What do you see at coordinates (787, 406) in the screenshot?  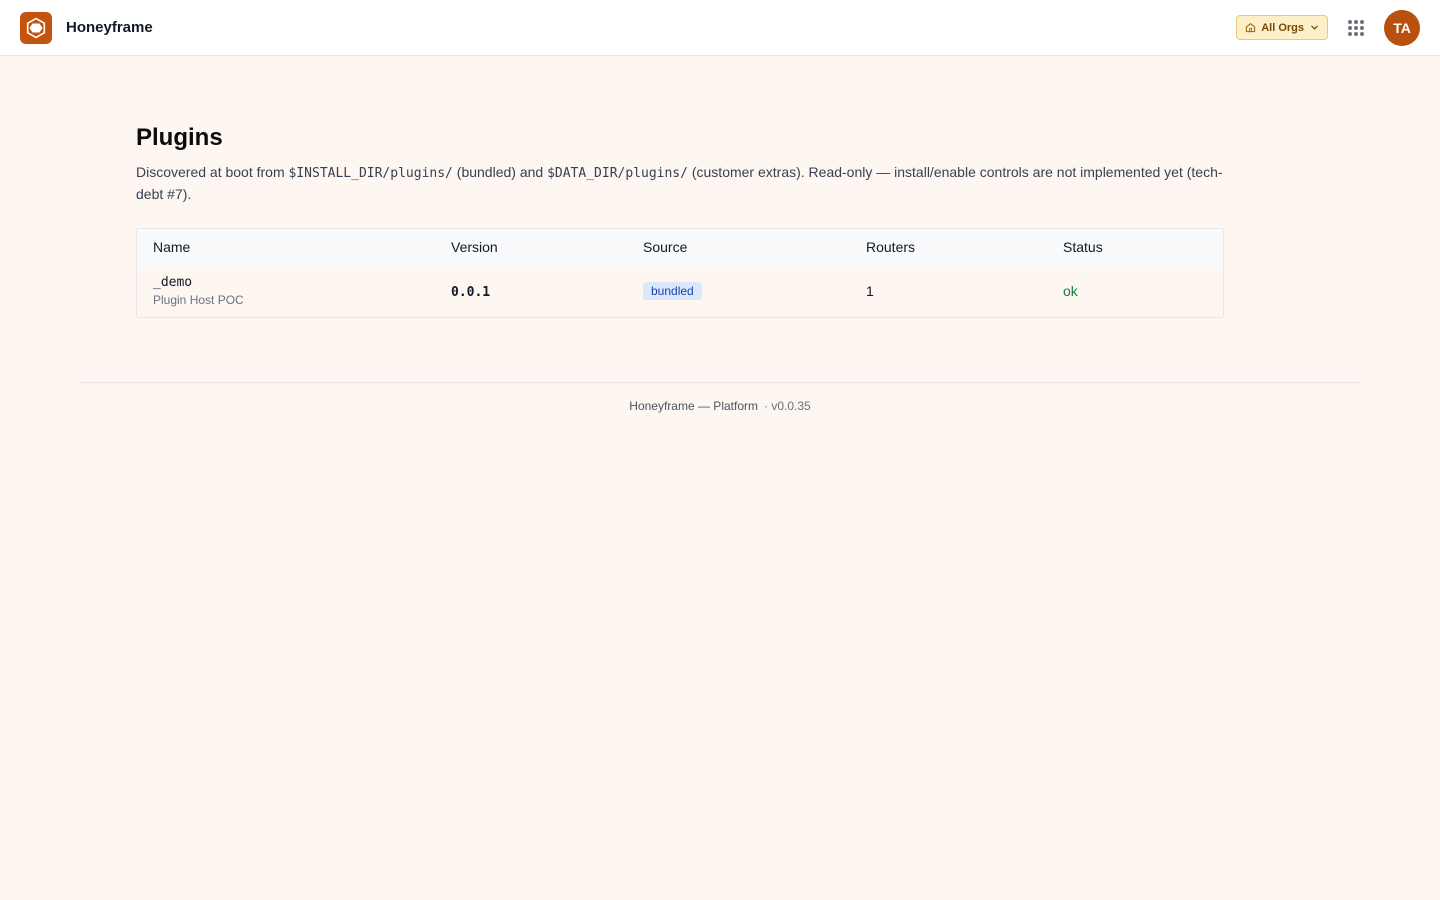 I see `footer-version: · v0.0.35` at bounding box center [787, 406].